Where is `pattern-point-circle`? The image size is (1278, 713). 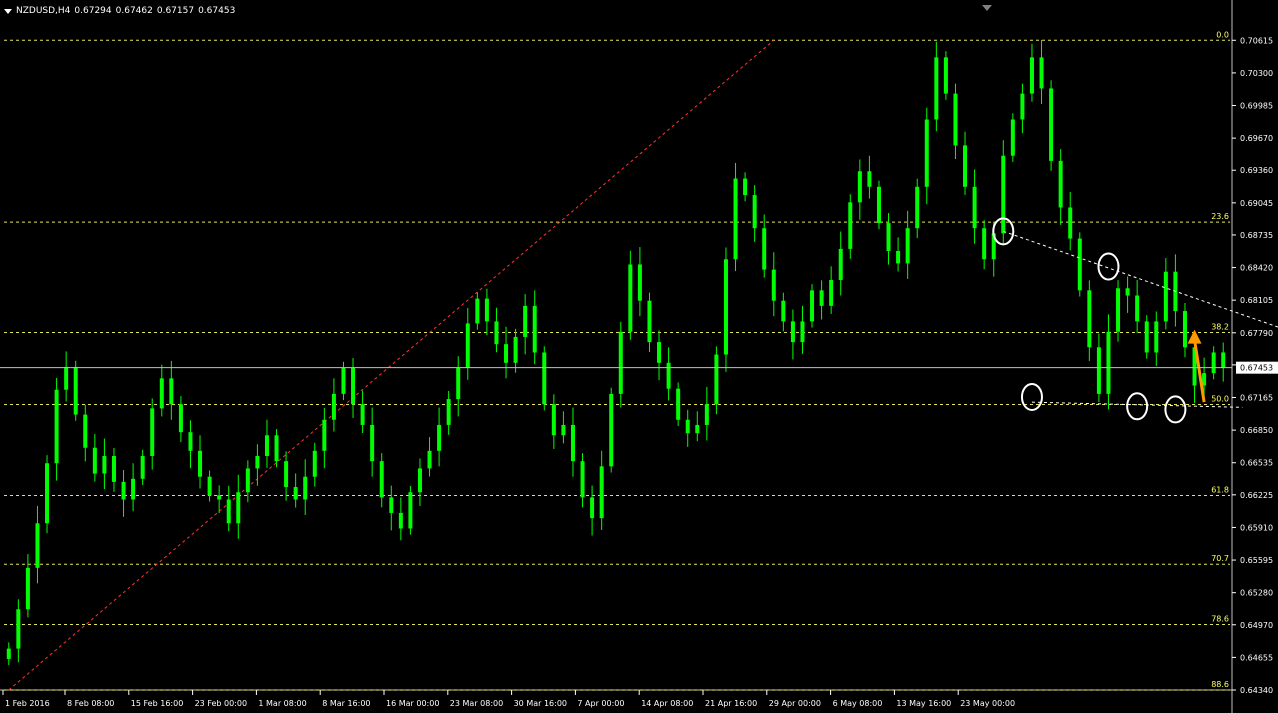 pattern-point-circle is located at coordinates (1137, 406).